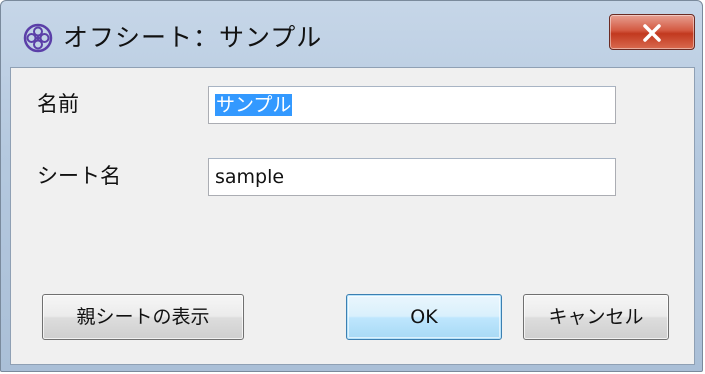 Image resolution: width=705 pixels, height=374 pixels. What do you see at coordinates (596, 317) in the screenshot?
I see `cancel-button: キャンセル` at bounding box center [596, 317].